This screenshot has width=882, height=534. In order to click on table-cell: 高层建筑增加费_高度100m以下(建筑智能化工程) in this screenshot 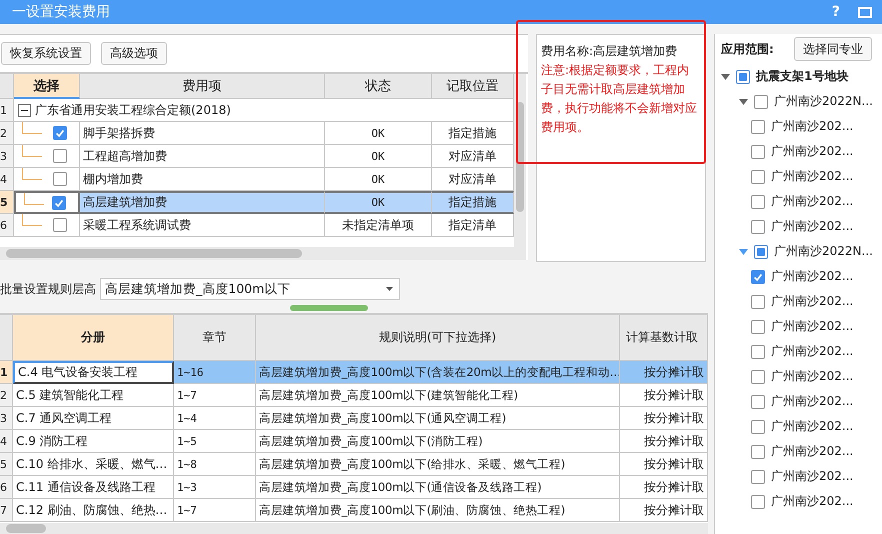, I will do `click(438, 395)`.